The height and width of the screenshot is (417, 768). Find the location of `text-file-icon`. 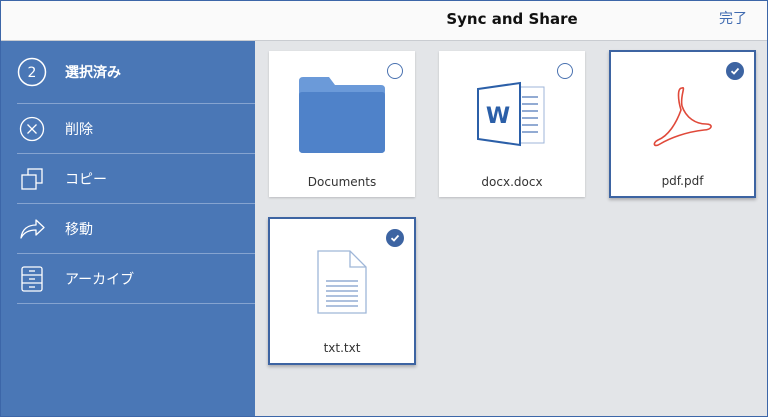

text-file-icon is located at coordinates (342, 282).